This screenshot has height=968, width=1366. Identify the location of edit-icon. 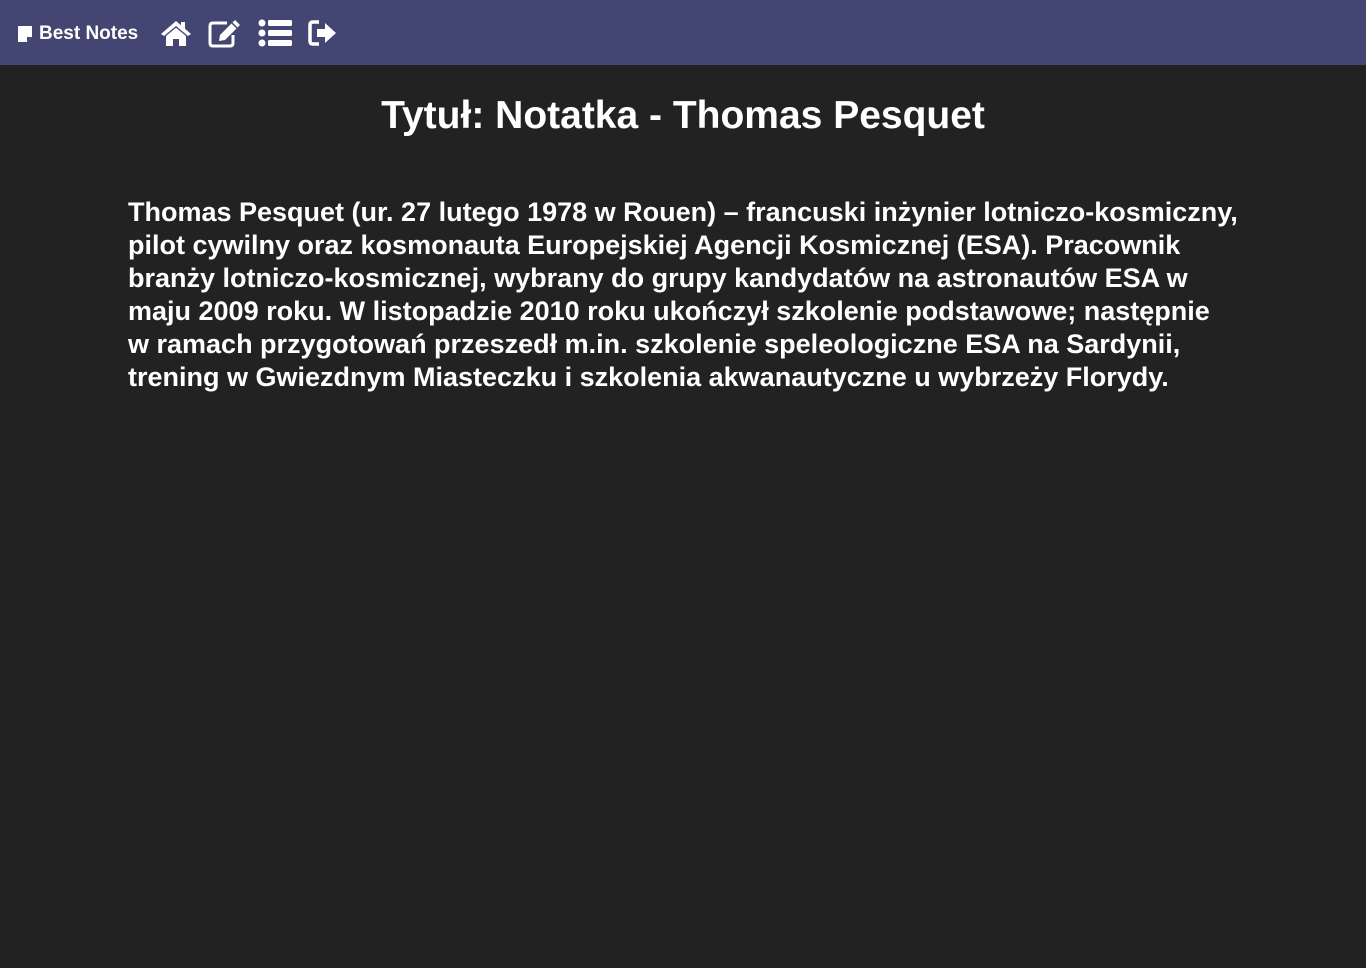
(225, 33).